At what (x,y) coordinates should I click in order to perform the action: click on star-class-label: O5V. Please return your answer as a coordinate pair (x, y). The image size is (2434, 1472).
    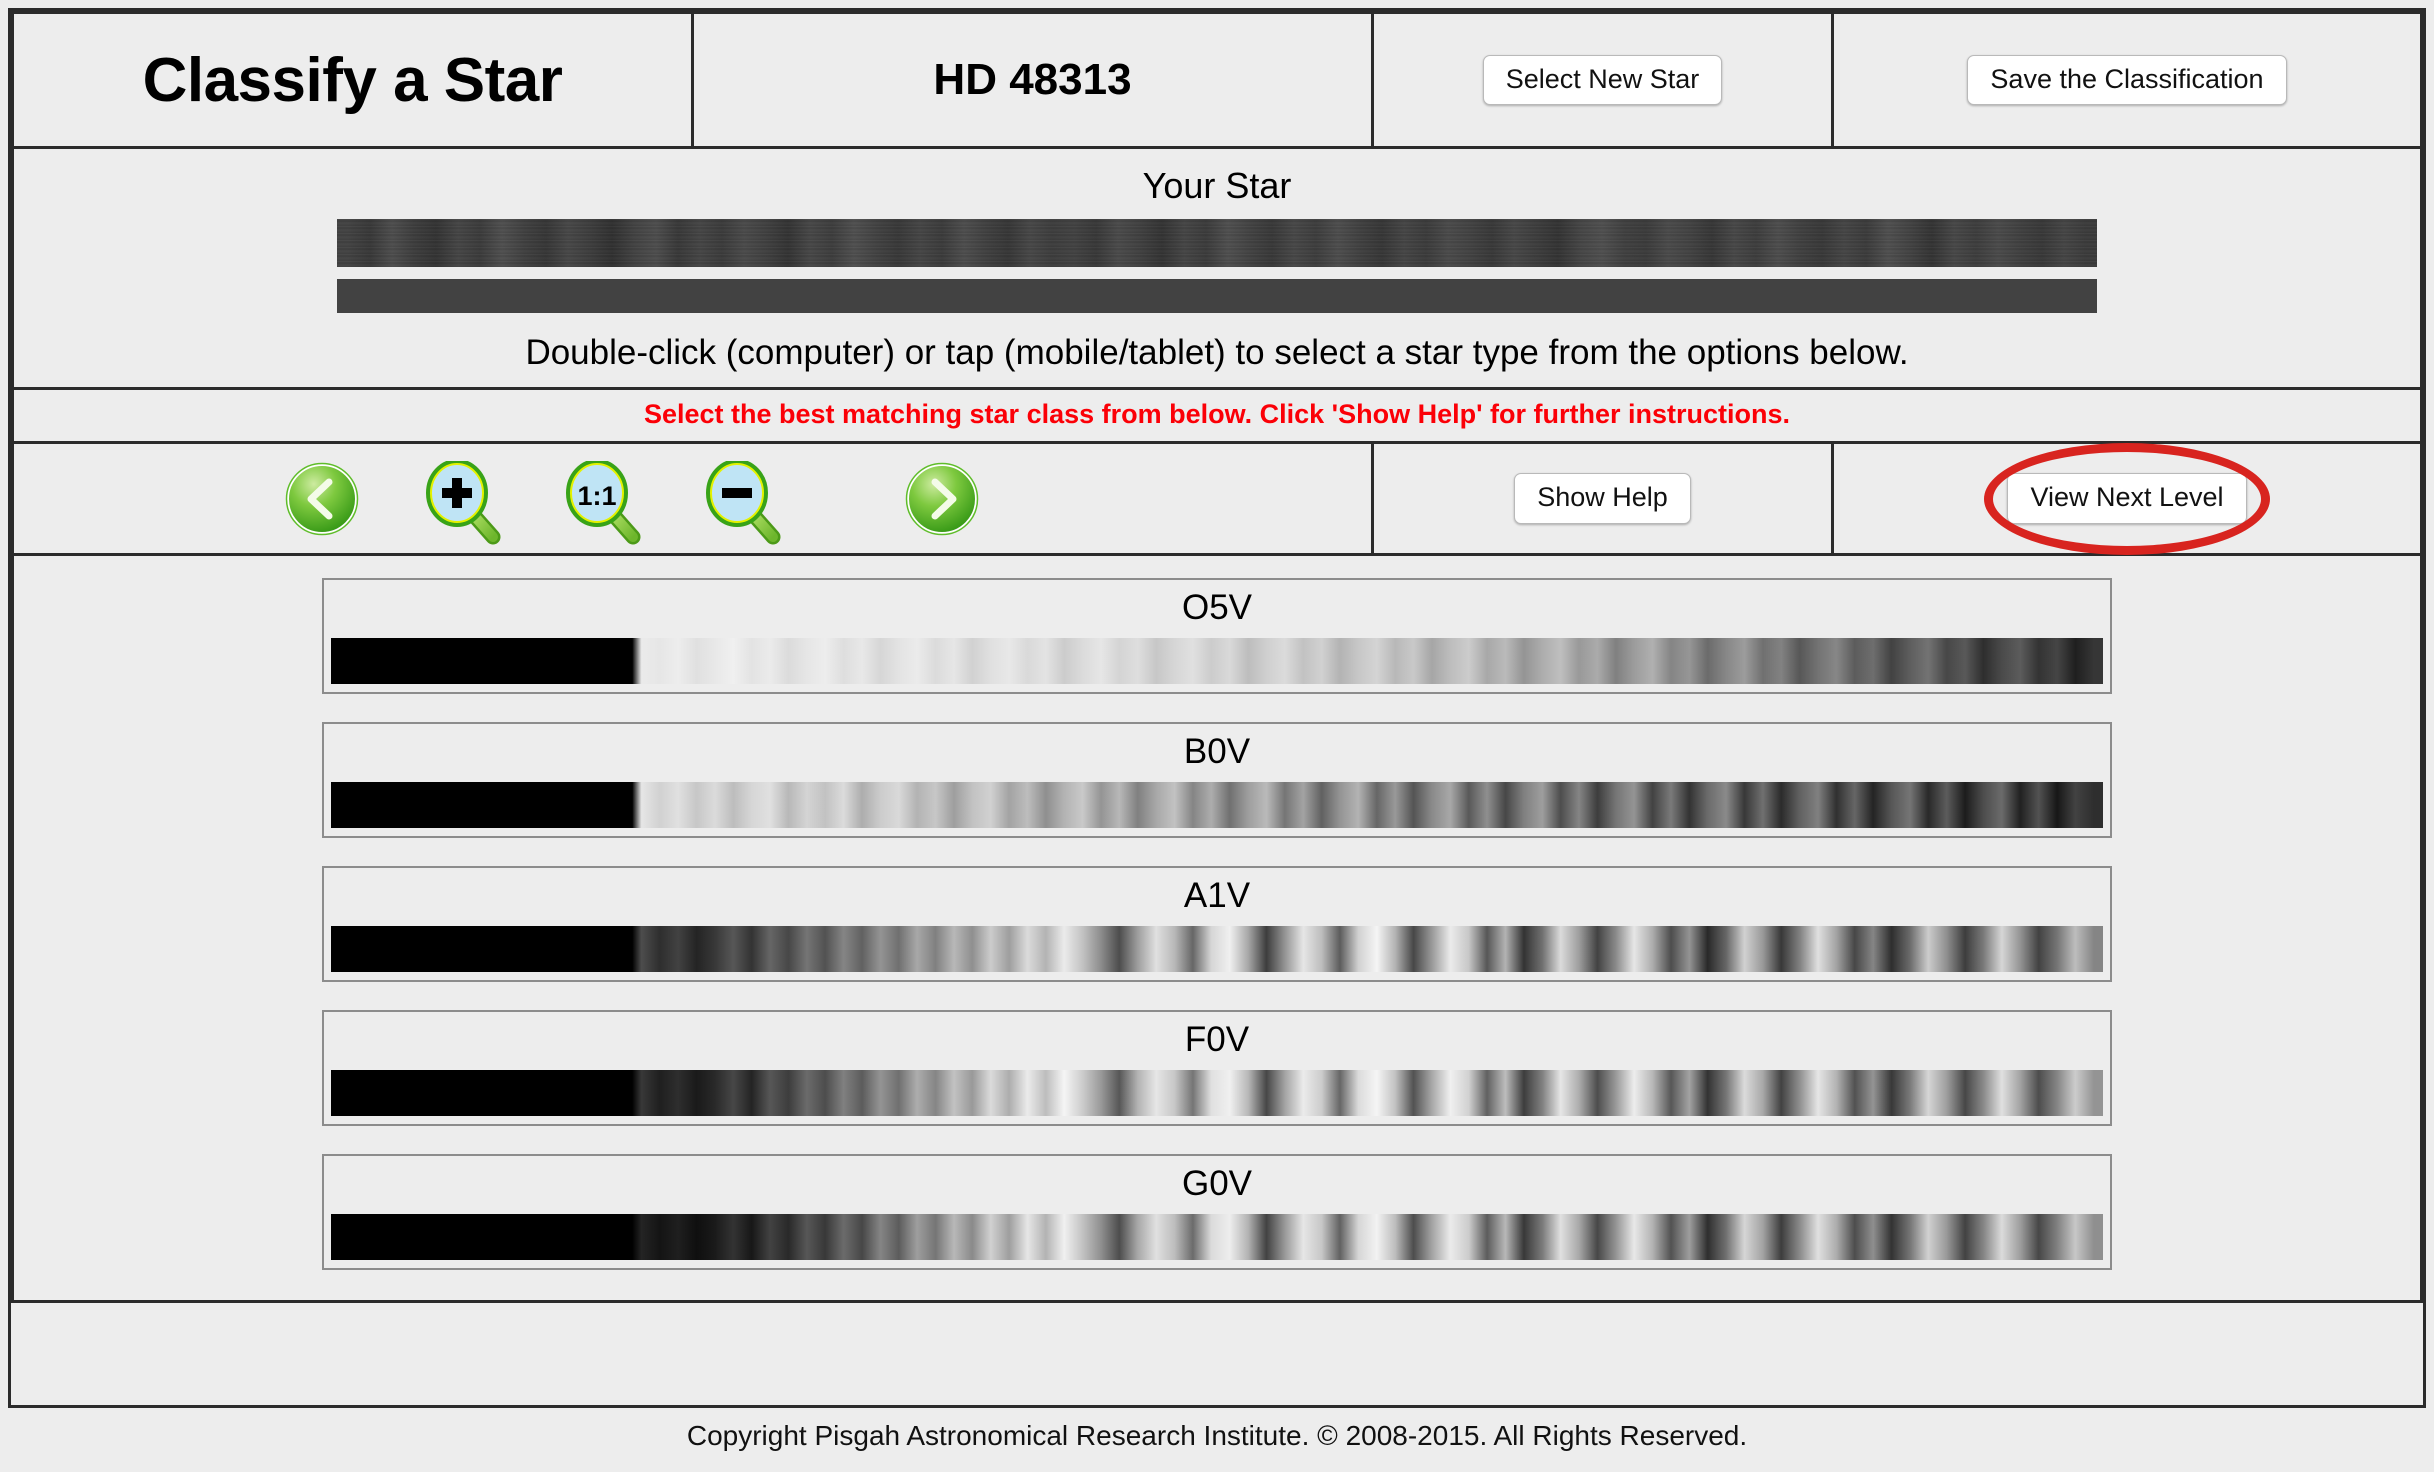
    Looking at the image, I should click on (1217, 607).